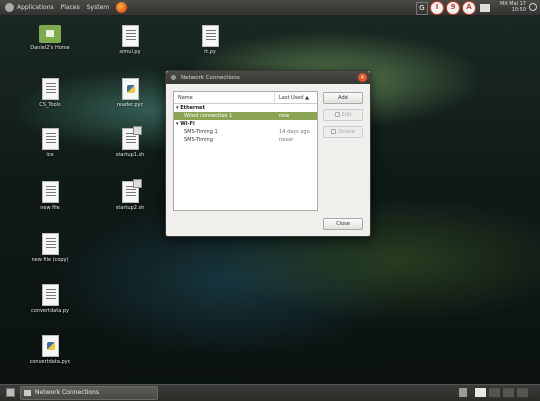  I want to click on desktop-icon-reader-pyc: reader.pyc, so click(130, 93).